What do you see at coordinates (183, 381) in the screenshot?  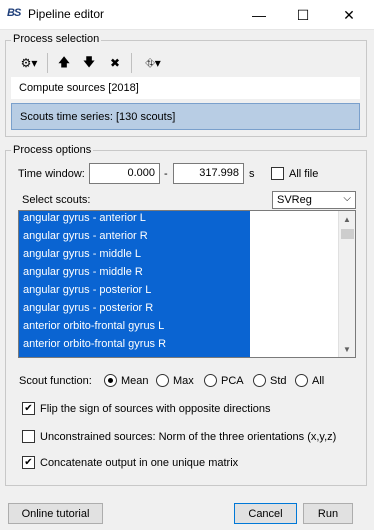 I see `radio-max-label: Max` at bounding box center [183, 381].